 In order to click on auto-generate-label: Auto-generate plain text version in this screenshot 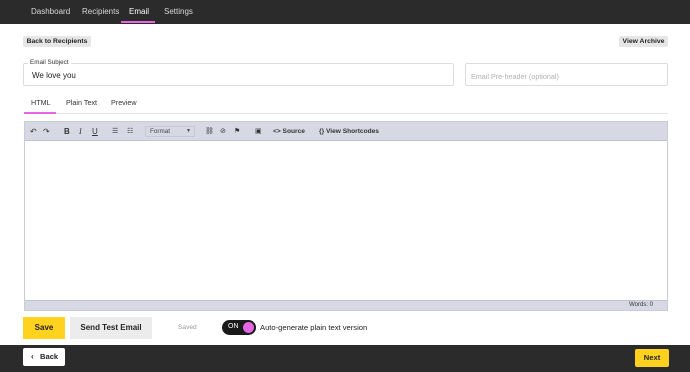, I will do `click(314, 327)`.